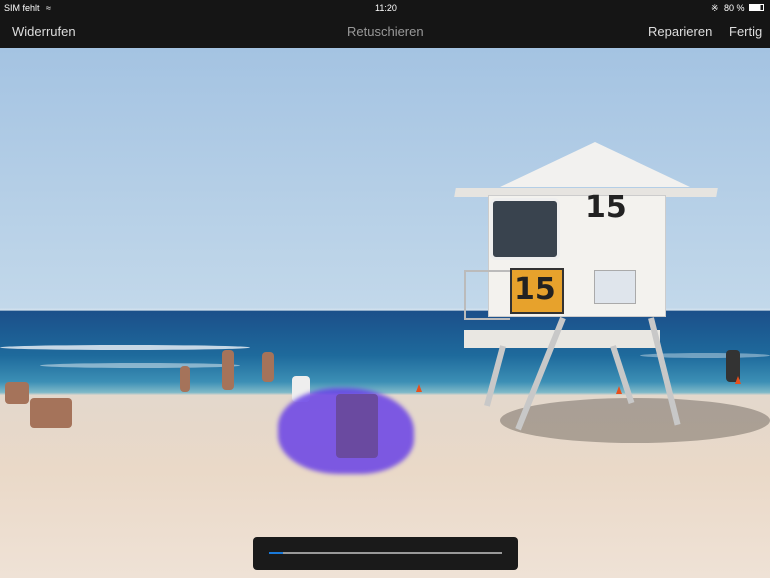 Image resolution: width=770 pixels, height=578 pixels. Describe the element at coordinates (734, 8) in the screenshot. I see `battery-text: 80 %` at that location.